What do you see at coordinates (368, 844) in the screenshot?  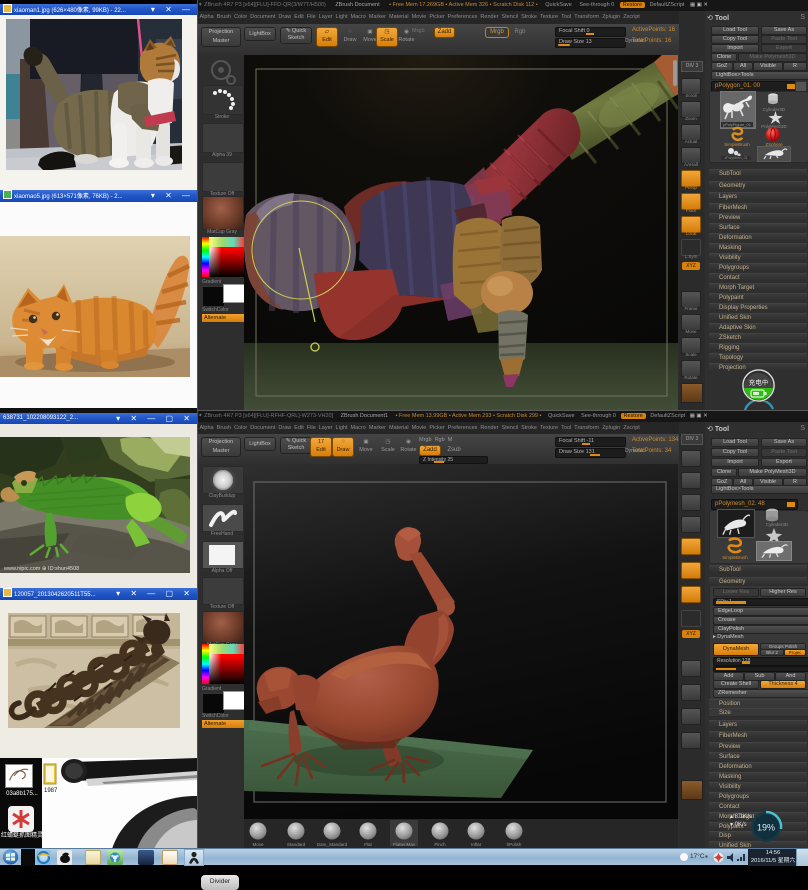 I see `svg-text: Flat` at bounding box center [368, 844].